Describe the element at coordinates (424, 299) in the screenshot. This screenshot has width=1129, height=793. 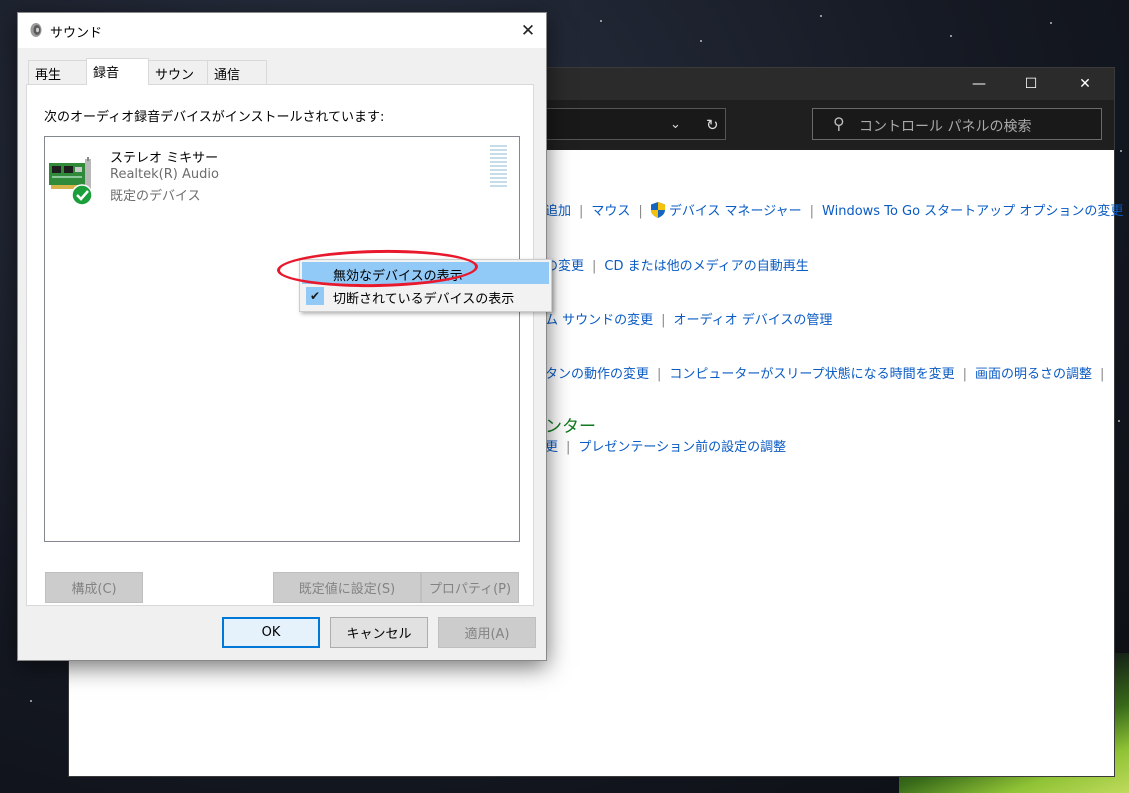
I see `menu-item-label: 切断されているデバイスの表示` at that location.